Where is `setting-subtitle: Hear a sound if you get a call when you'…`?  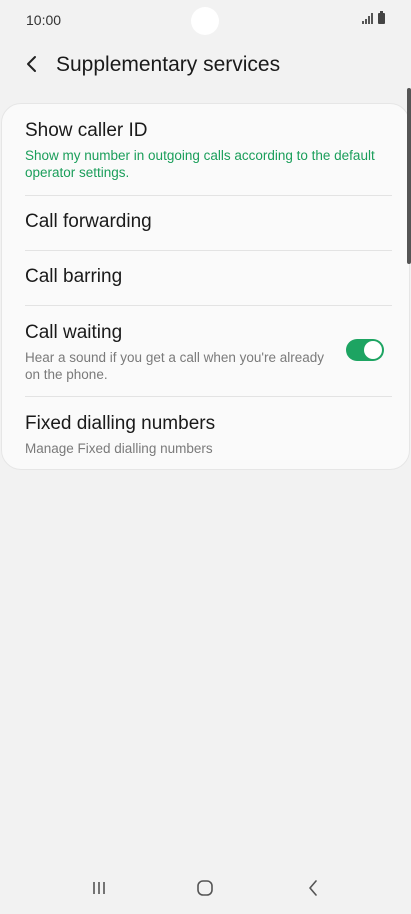
setting-subtitle: Hear a sound if you get a call when you'… is located at coordinates (175, 366).